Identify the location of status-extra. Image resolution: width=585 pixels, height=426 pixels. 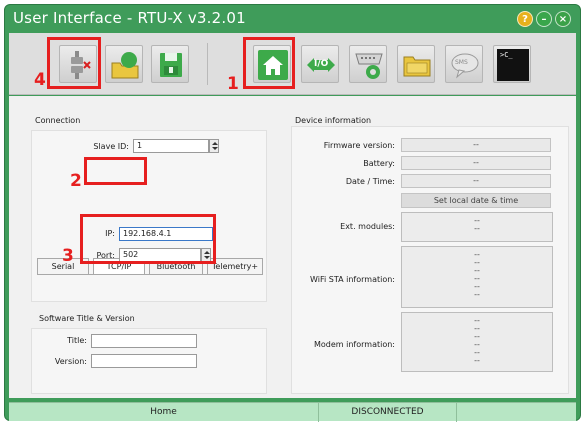
(516, 412).